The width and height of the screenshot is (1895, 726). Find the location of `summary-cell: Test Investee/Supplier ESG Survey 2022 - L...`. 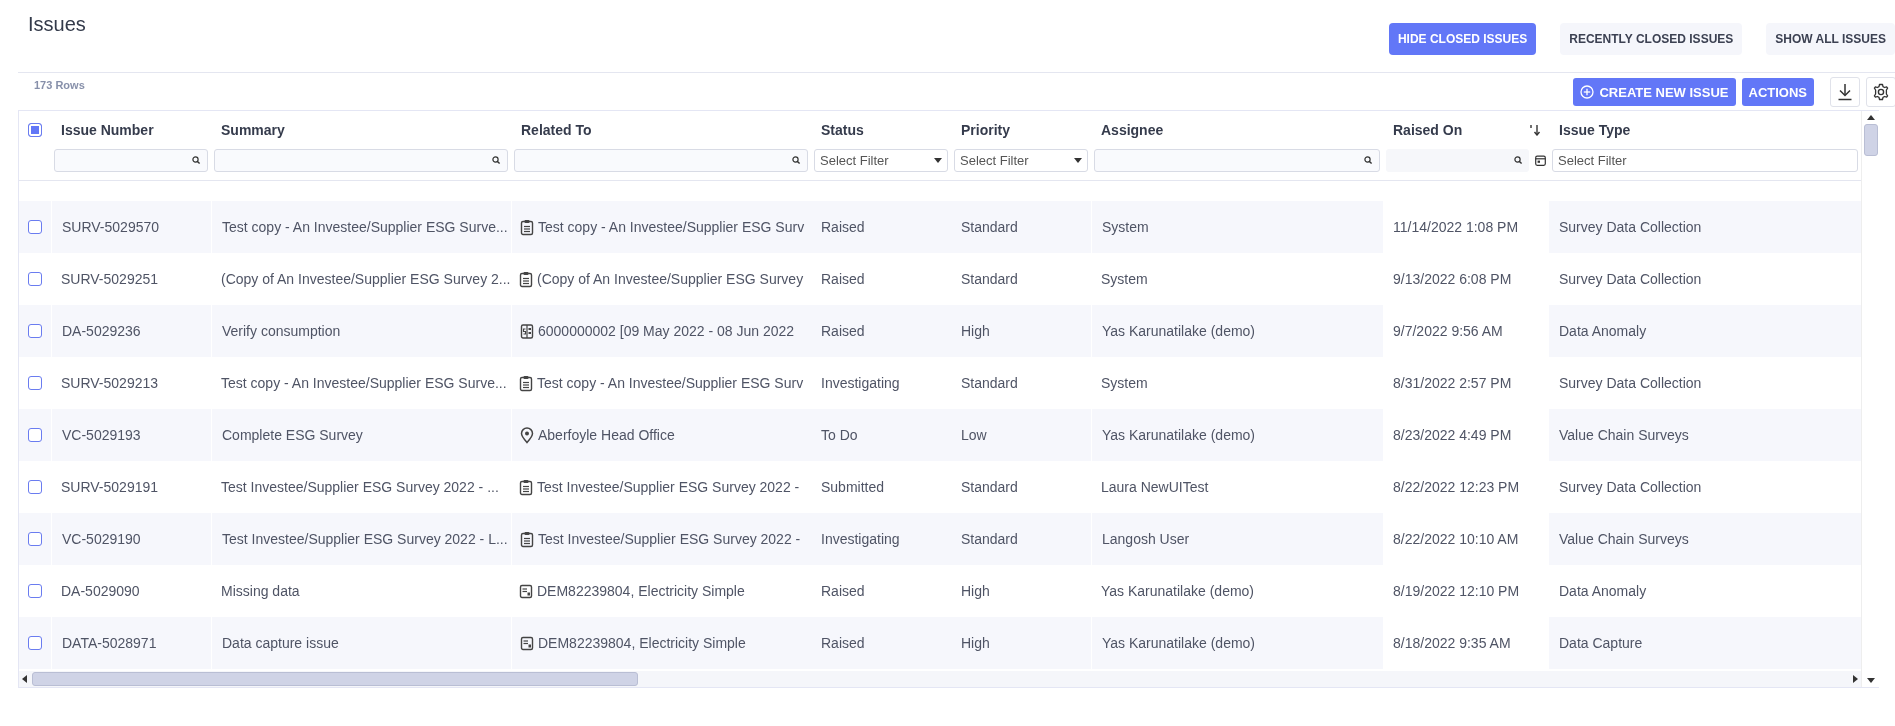

summary-cell: Test Investee/Supplier ESG Survey 2022 - L... is located at coordinates (365, 539).